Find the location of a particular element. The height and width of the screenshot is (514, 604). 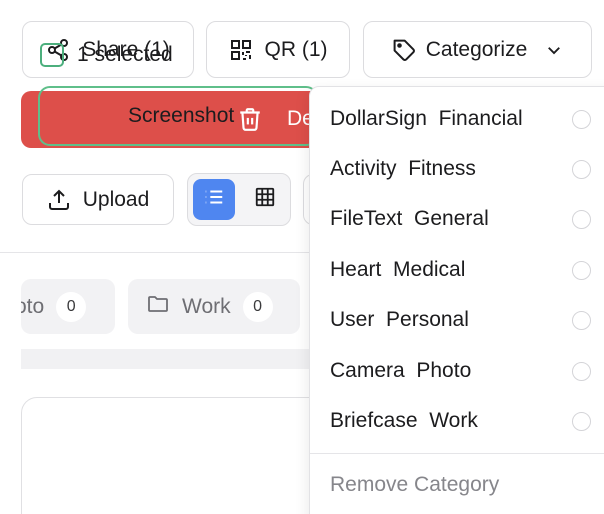

menu-item-label: Medical is located at coordinates (429, 269).